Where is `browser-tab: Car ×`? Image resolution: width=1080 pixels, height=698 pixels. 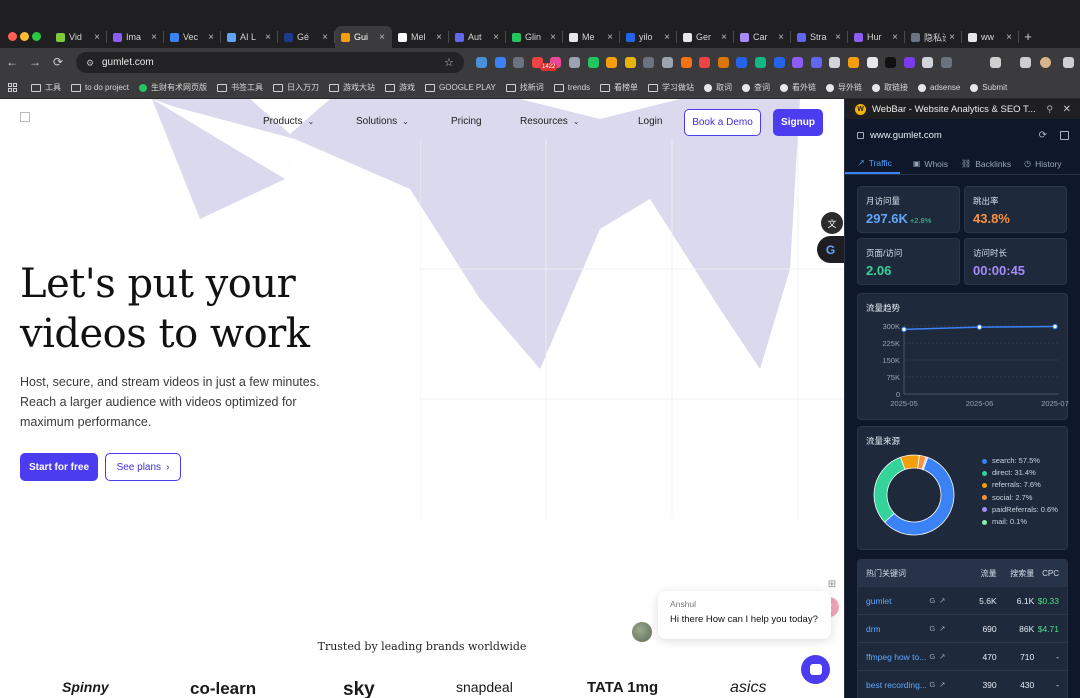
browser-tab: Car × is located at coordinates (762, 37).